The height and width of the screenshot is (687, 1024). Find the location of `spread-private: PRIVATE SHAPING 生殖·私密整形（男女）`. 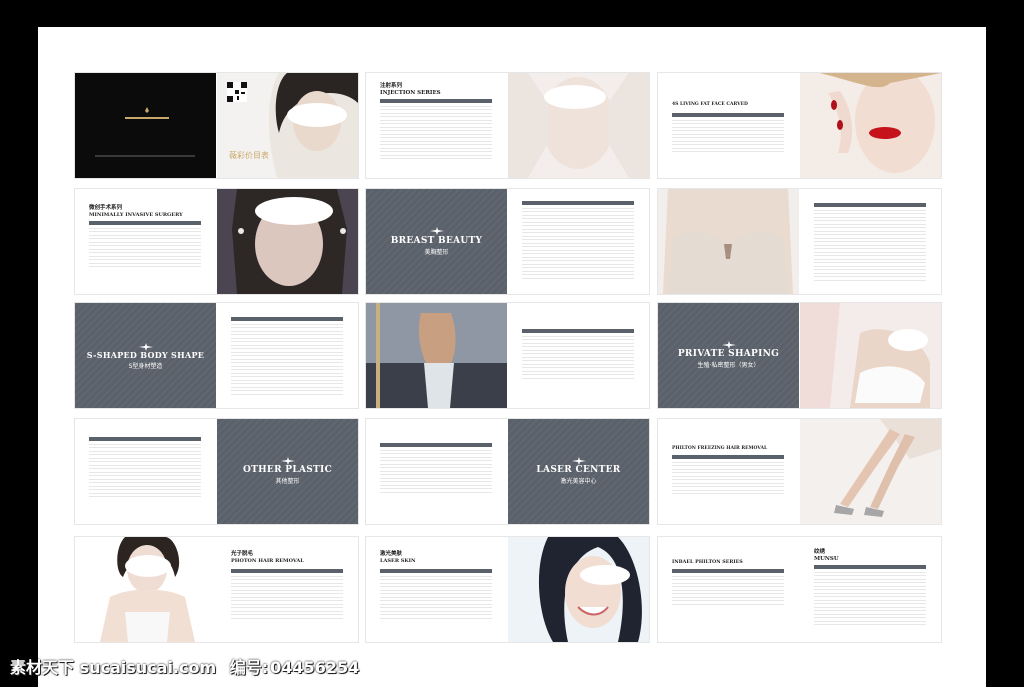

spread-private: PRIVATE SHAPING 生殖·私密整形（男女） is located at coordinates (799, 355).